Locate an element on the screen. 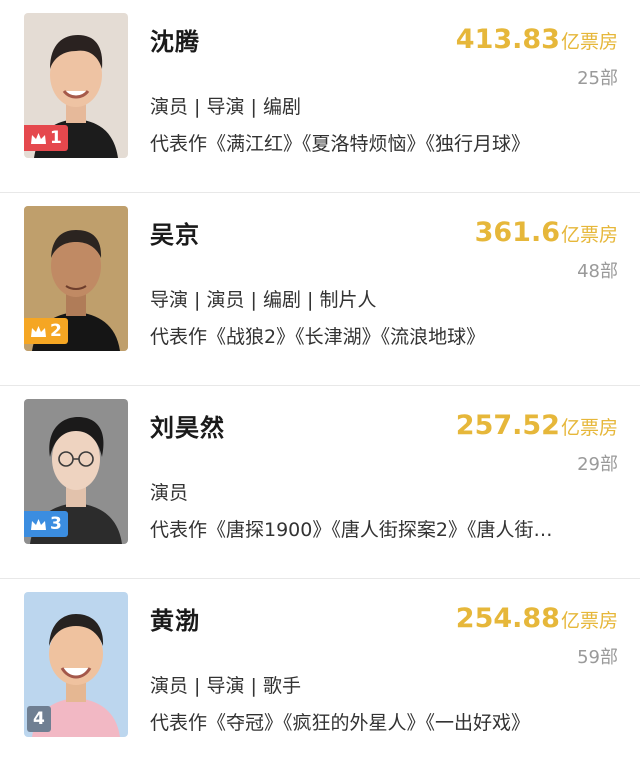 The height and width of the screenshot is (767, 640). actor-name: 吴京 is located at coordinates (175, 235).